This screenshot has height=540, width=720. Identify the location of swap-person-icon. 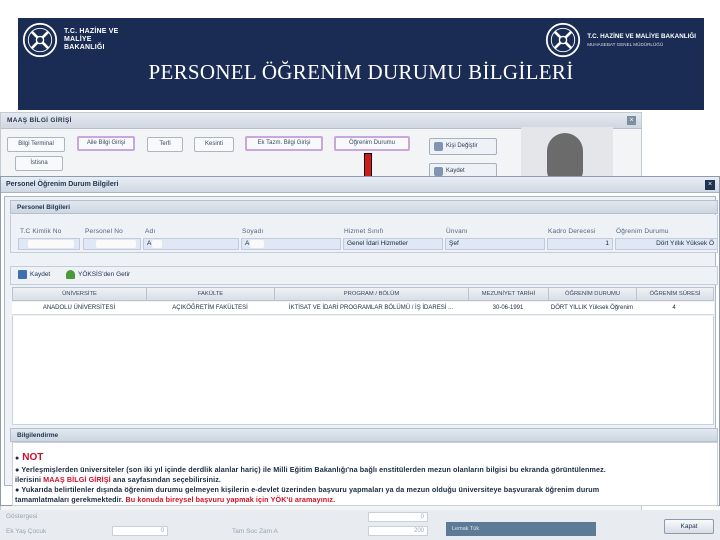
(438, 146).